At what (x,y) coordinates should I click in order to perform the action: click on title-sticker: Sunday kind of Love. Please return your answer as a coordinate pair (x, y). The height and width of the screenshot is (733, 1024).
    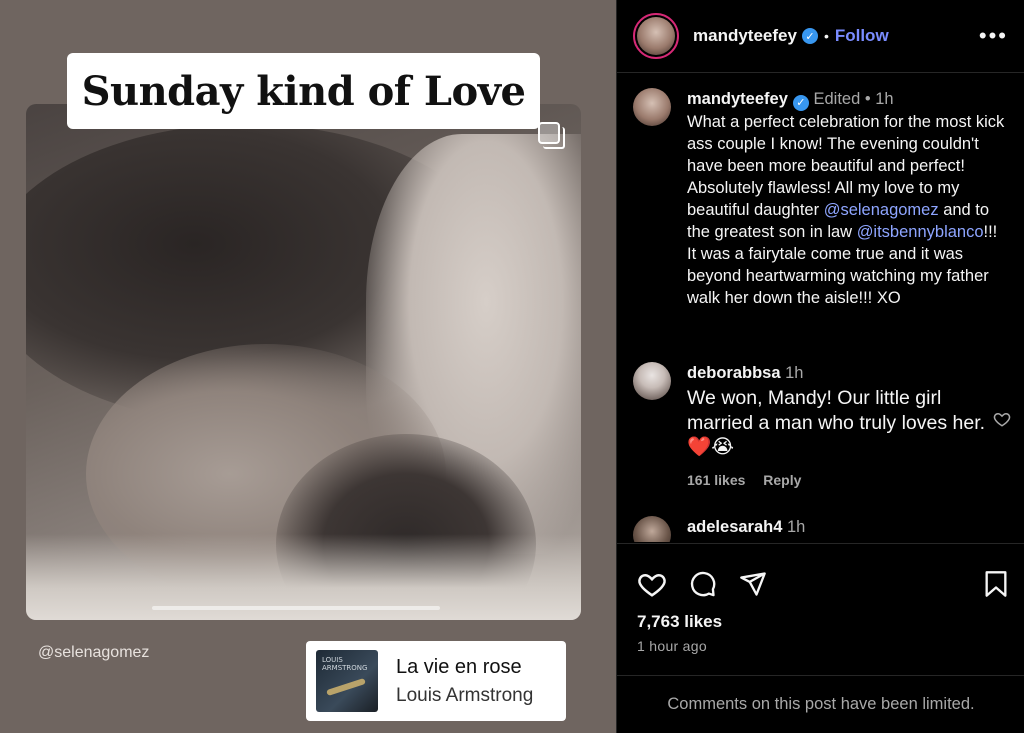
    Looking at the image, I should click on (303, 91).